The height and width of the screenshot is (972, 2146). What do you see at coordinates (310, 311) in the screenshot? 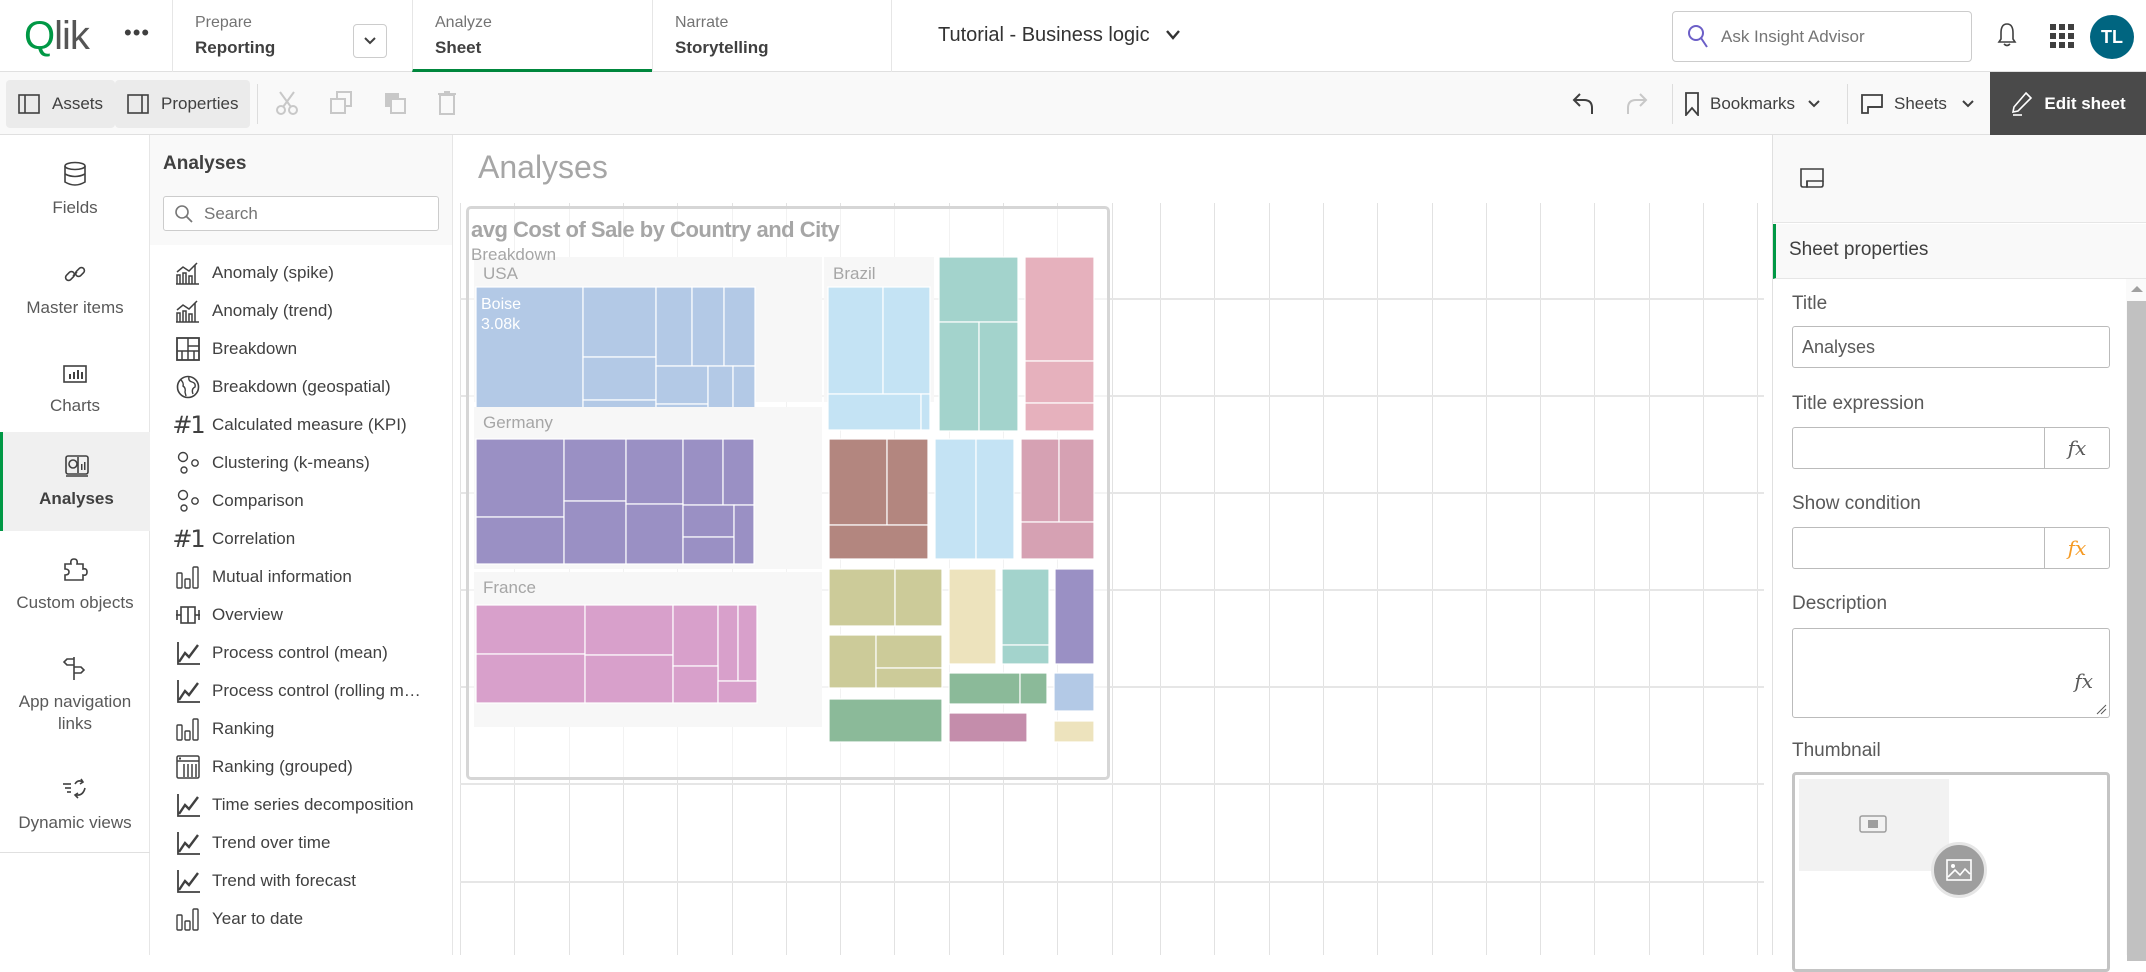
I see `analysis-item: Anomaly (trend)` at bounding box center [310, 311].